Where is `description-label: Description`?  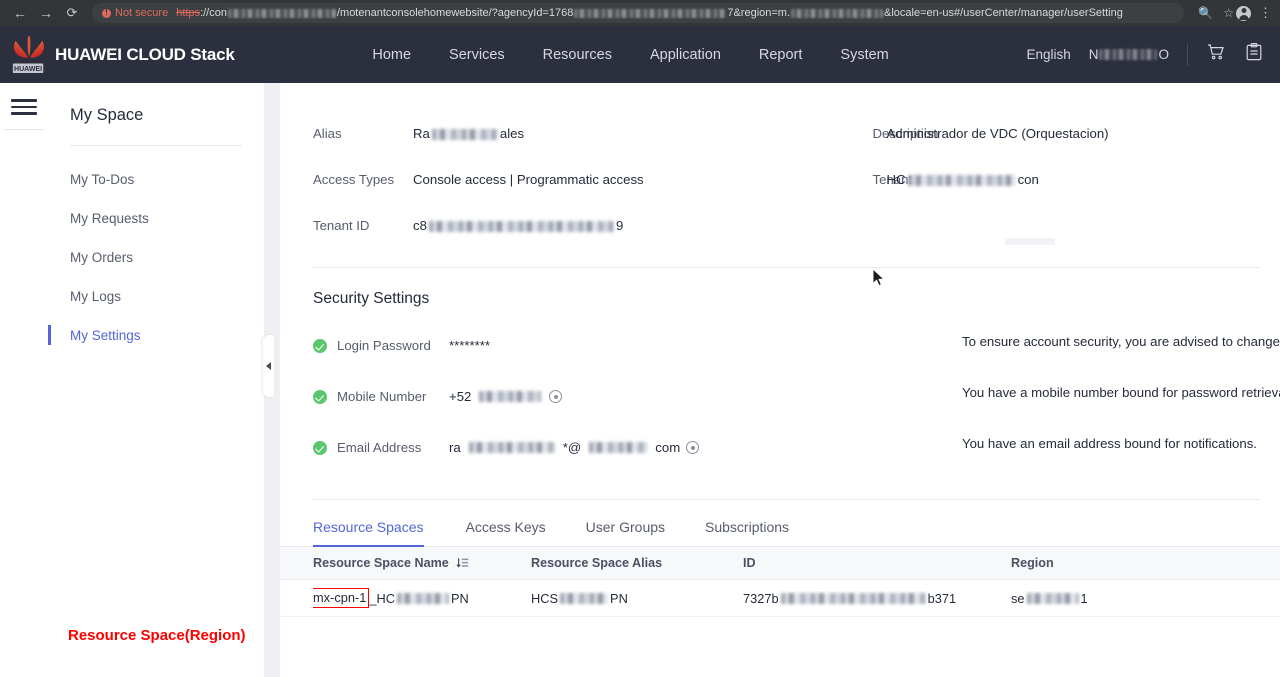 description-label: Description is located at coordinates (905, 133).